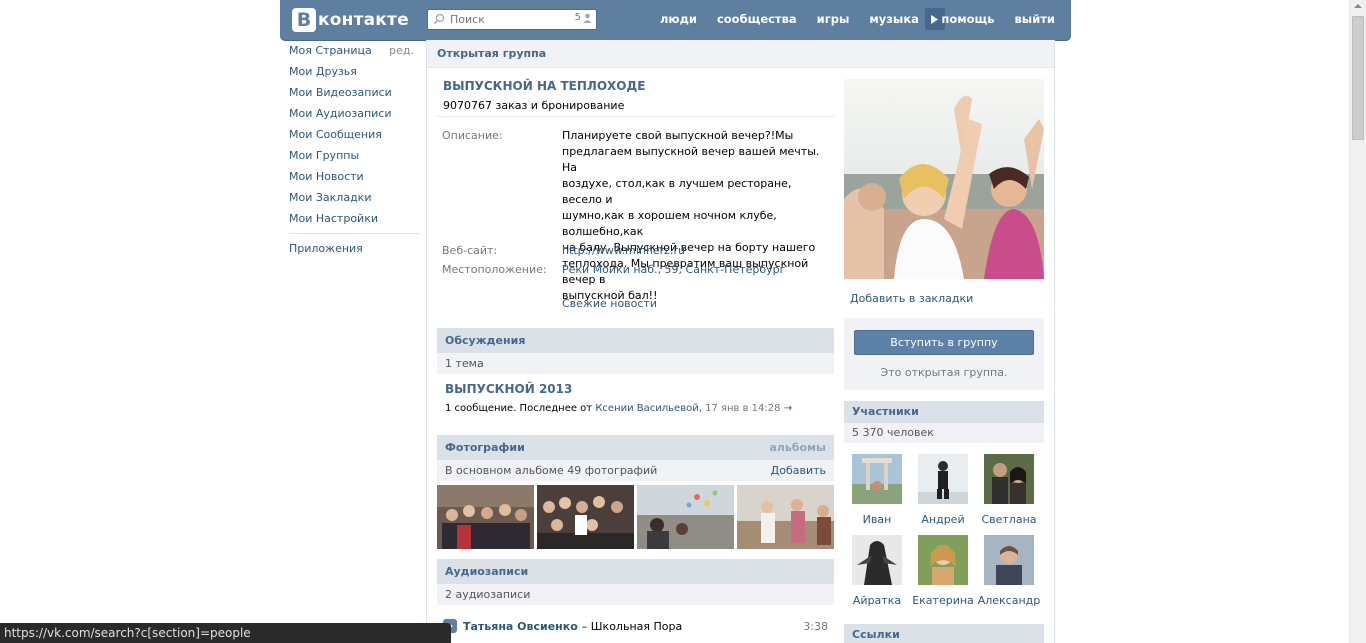 The width and height of the screenshot is (1366, 643). What do you see at coordinates (350, 176) in the screenshot?
I see `menu-my-news: Мои Новости` at bounding box center [350, 176].